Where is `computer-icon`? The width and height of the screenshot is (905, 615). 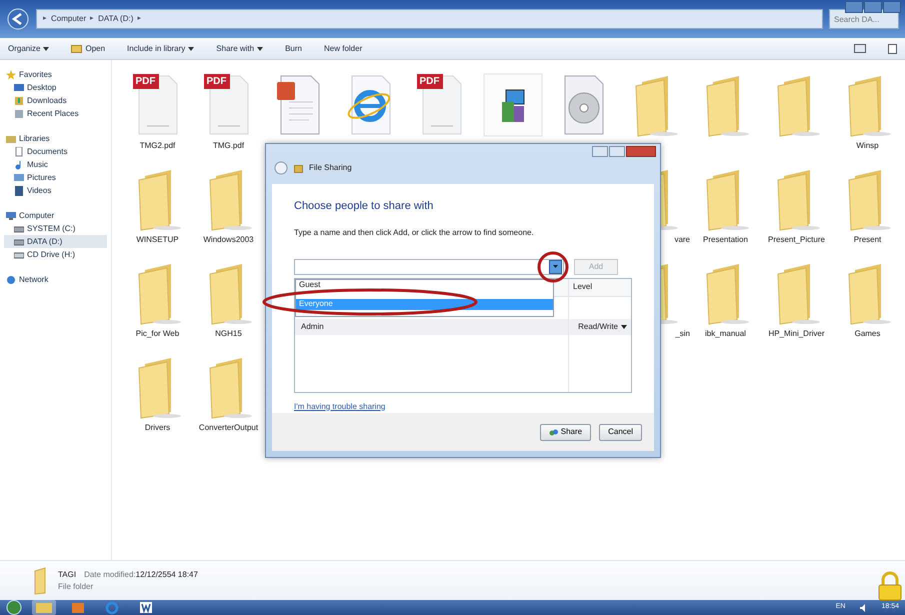 computer-icon is located at coordinates (11, 215).